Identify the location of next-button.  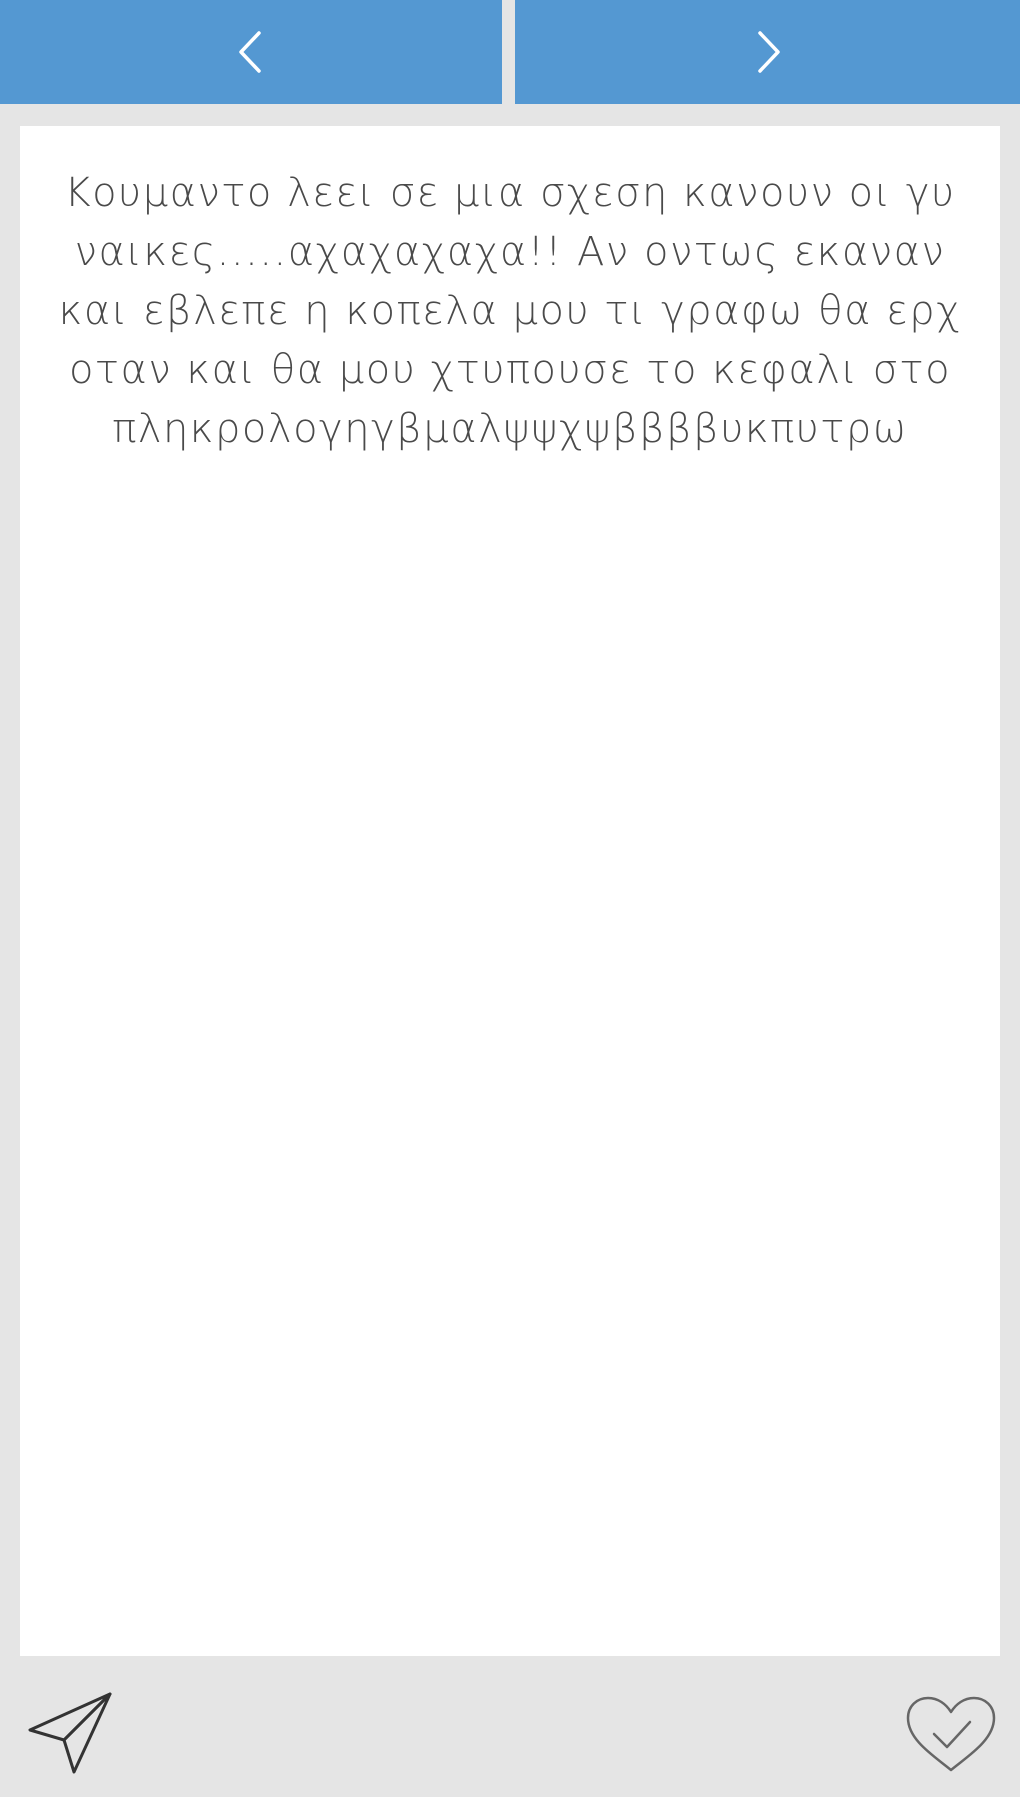
(767, 52).